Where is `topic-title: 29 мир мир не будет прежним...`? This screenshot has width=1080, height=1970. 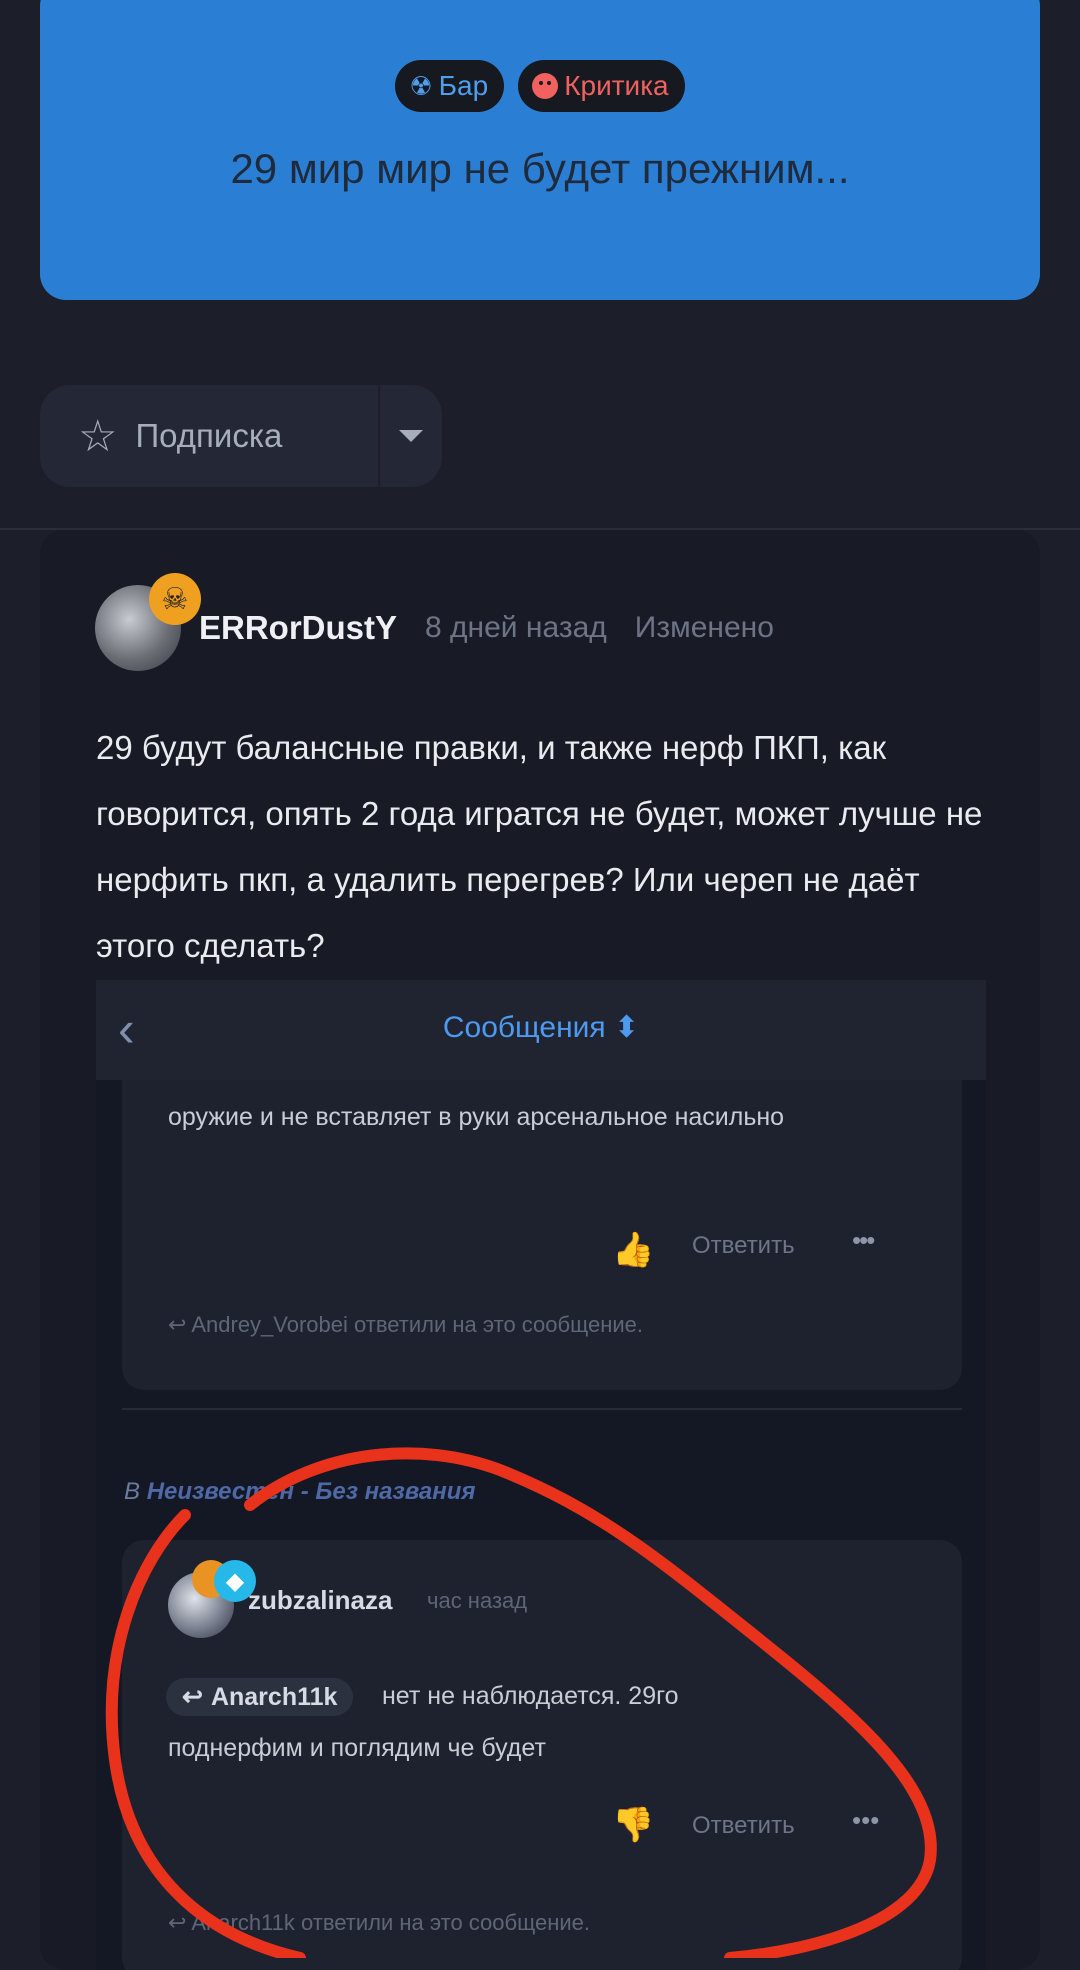 topic-title: 29 мир мир не будет прежним... is located at coordinates (540, 168).